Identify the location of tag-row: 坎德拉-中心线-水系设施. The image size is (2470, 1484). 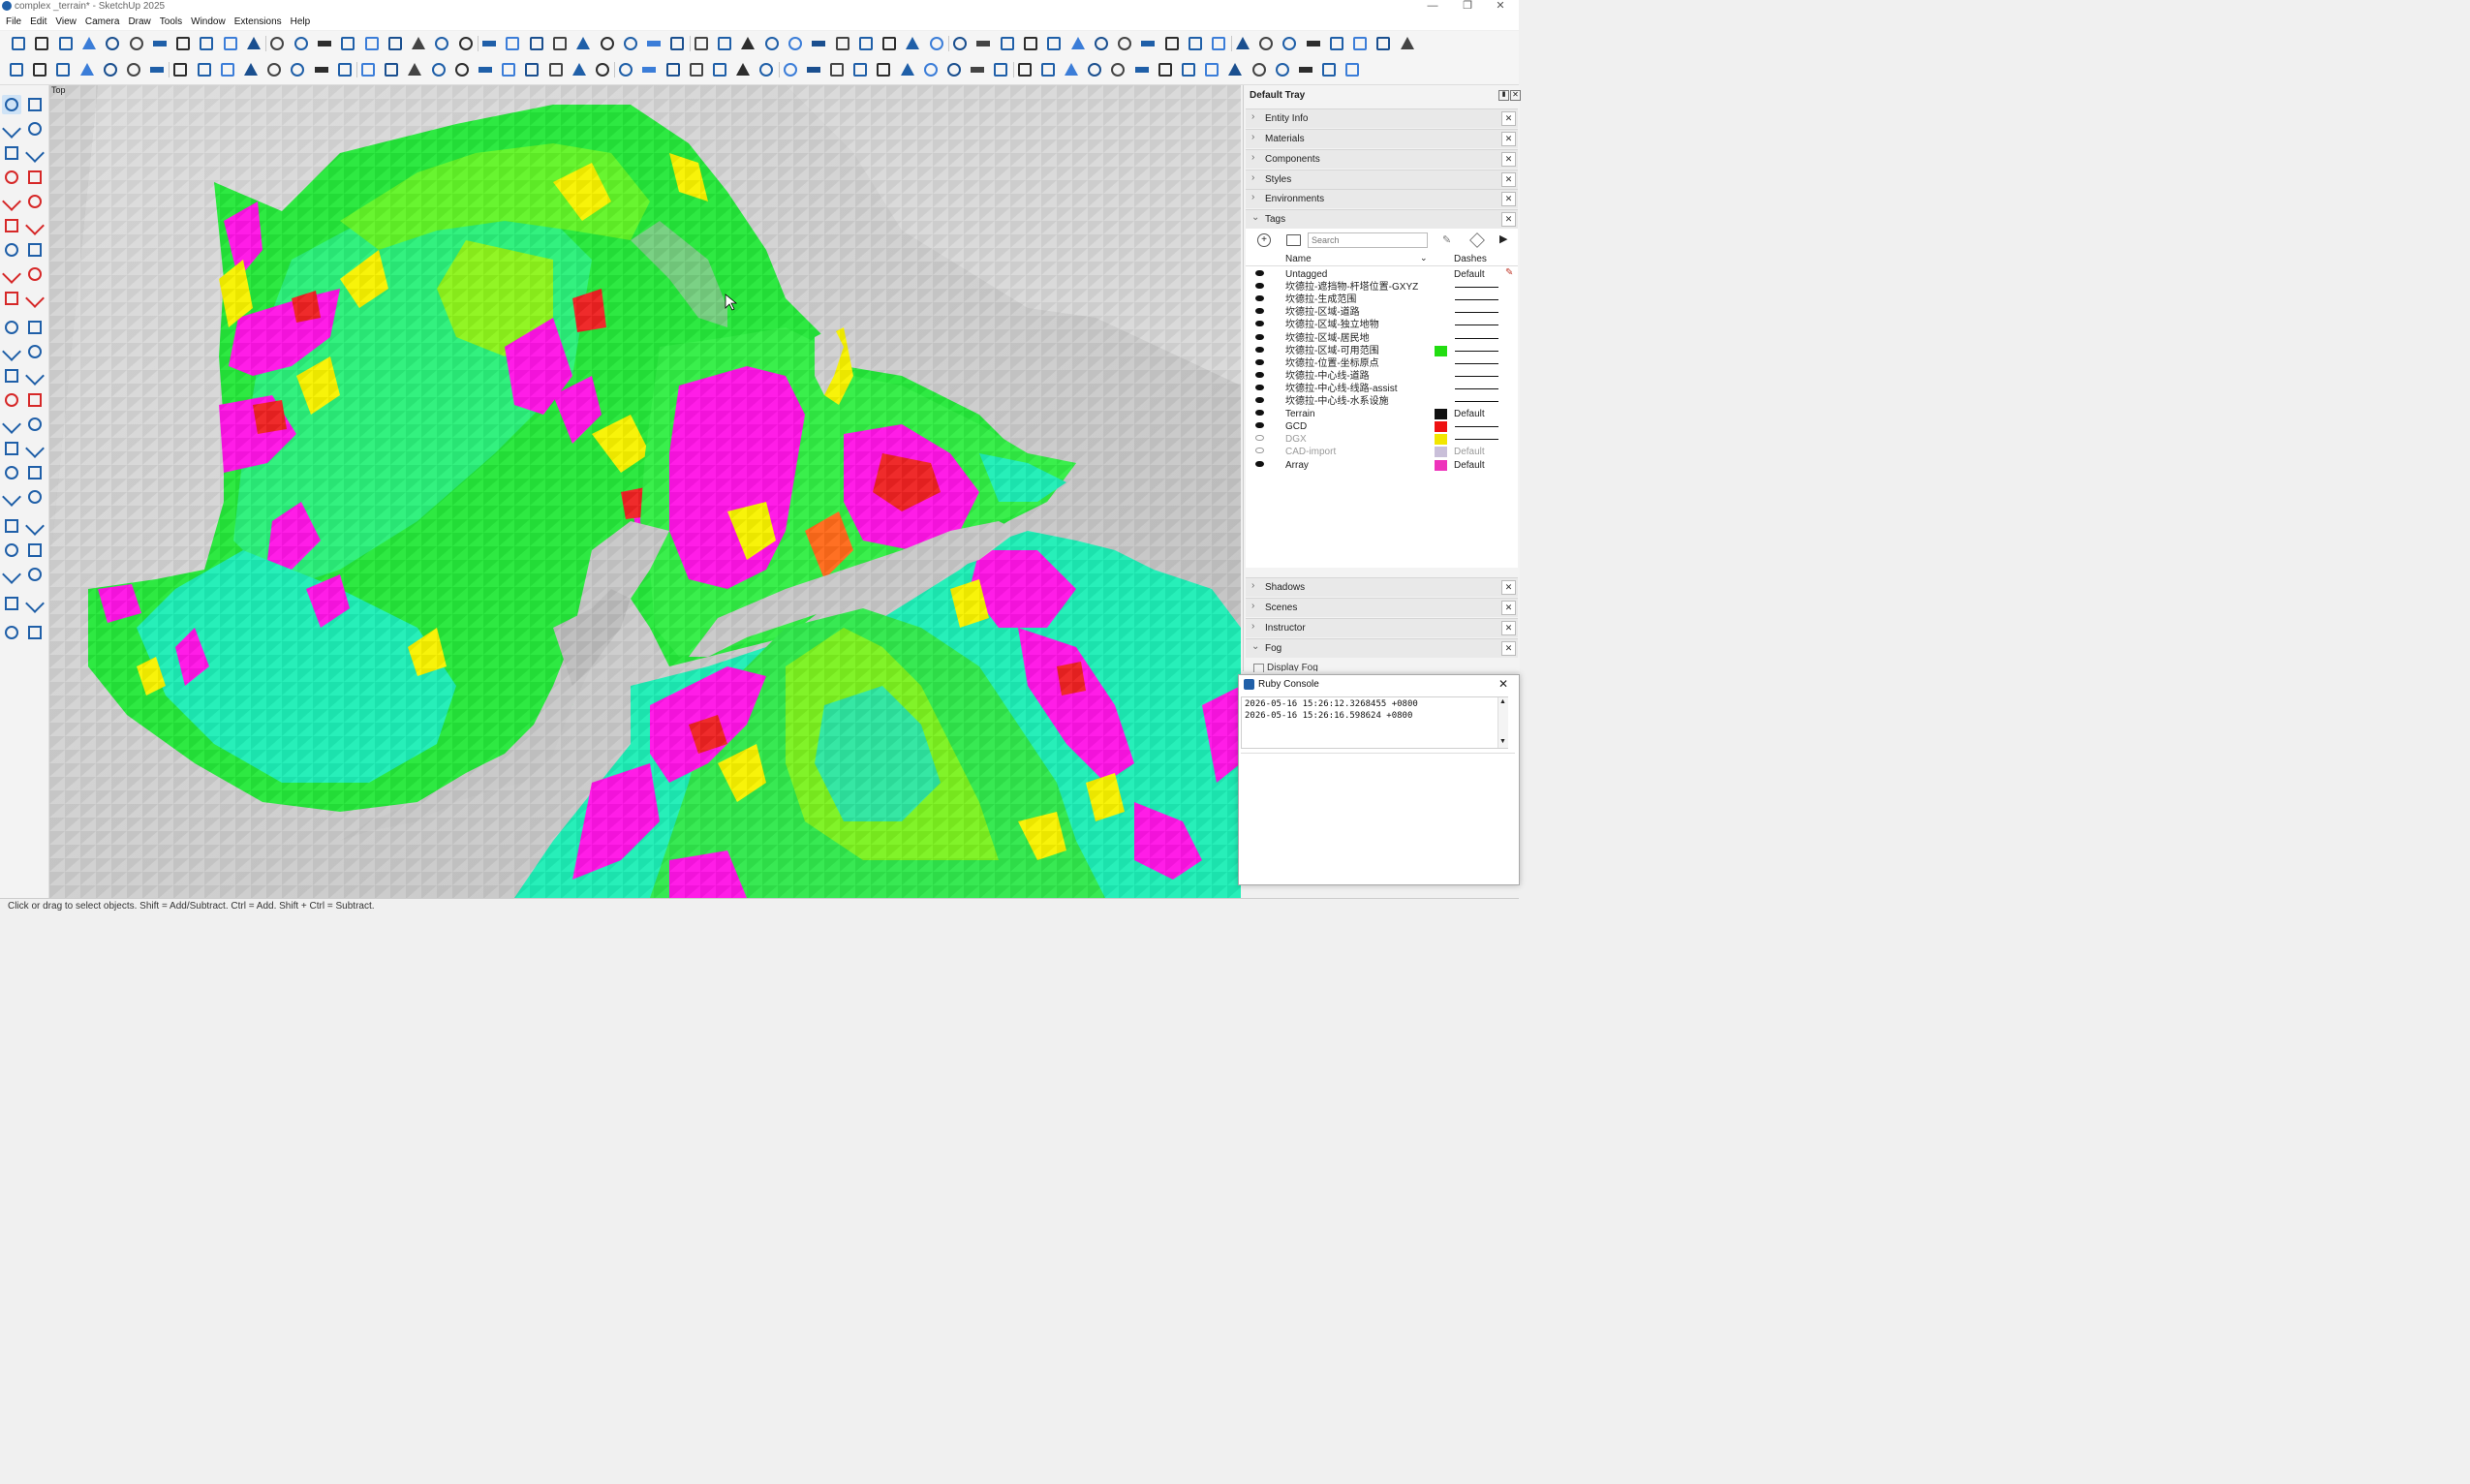
(1382, 401).